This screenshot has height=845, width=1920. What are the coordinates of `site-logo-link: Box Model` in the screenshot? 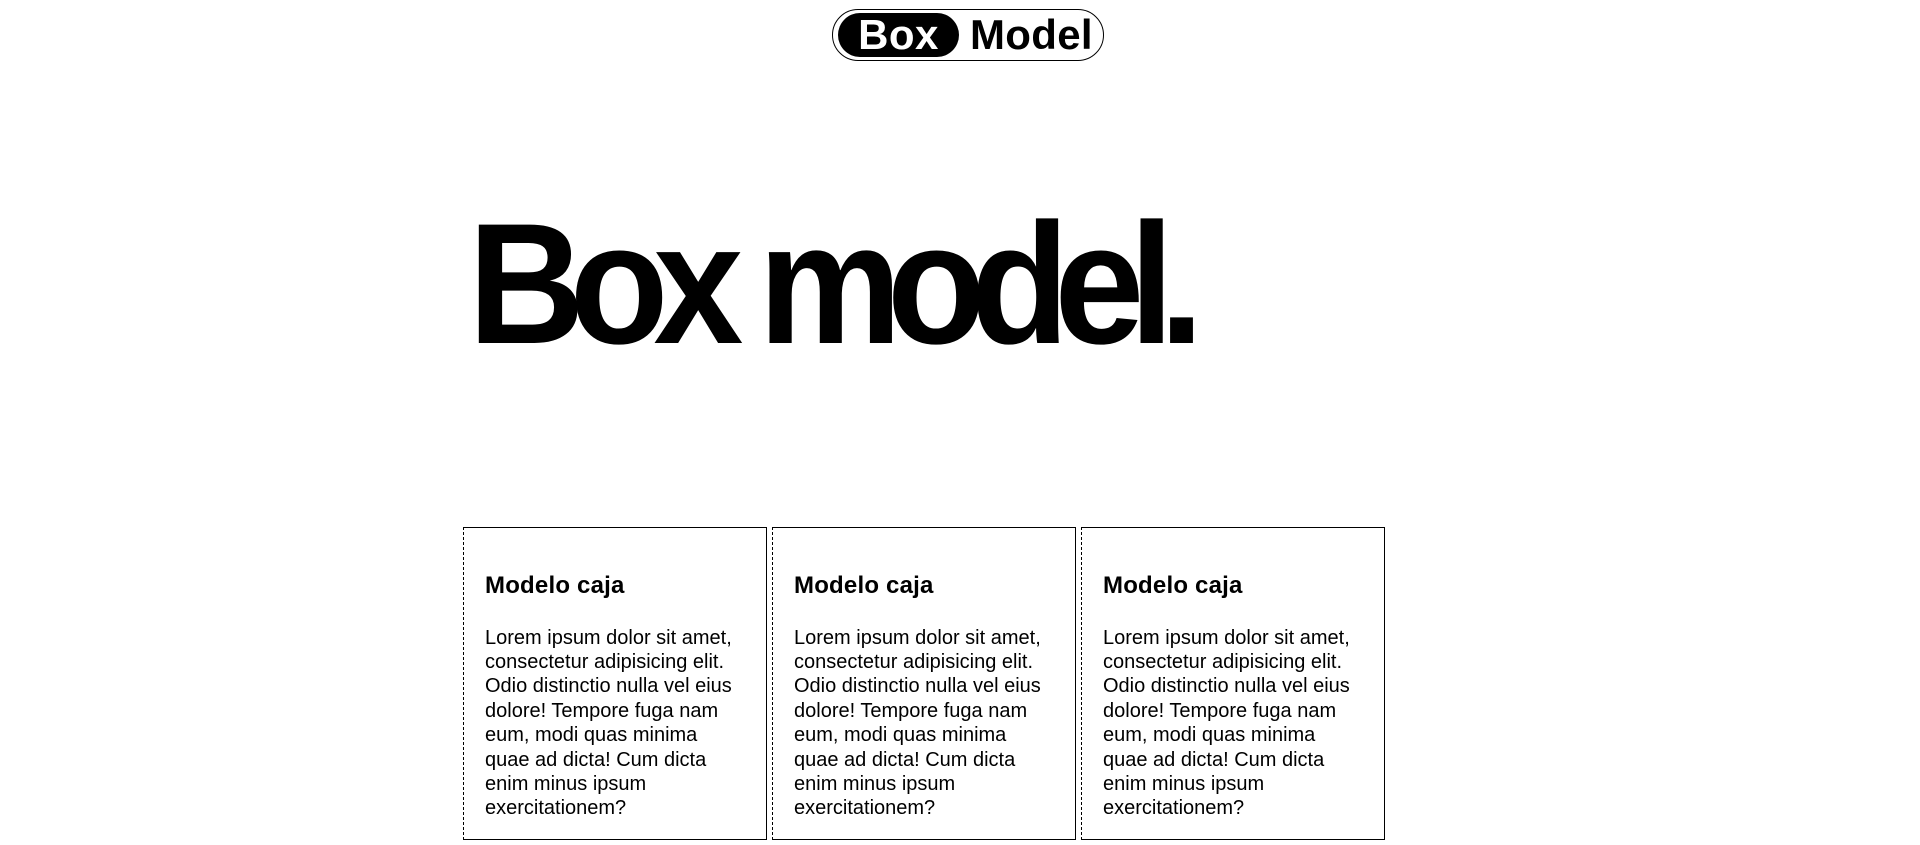 It's located at (968, 35).